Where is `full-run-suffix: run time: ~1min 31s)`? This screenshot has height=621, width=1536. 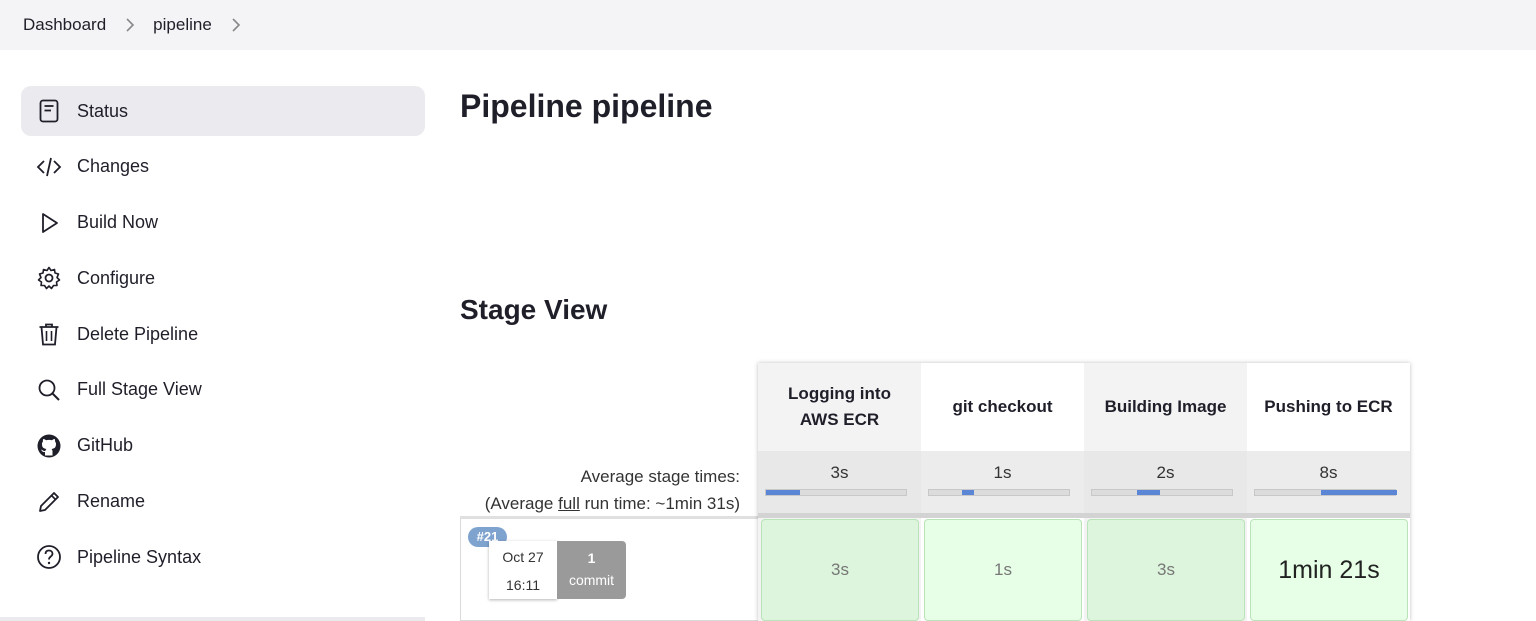
full-run-suffix: run time: ~1min 31s) is located at coordinates (659, 503).